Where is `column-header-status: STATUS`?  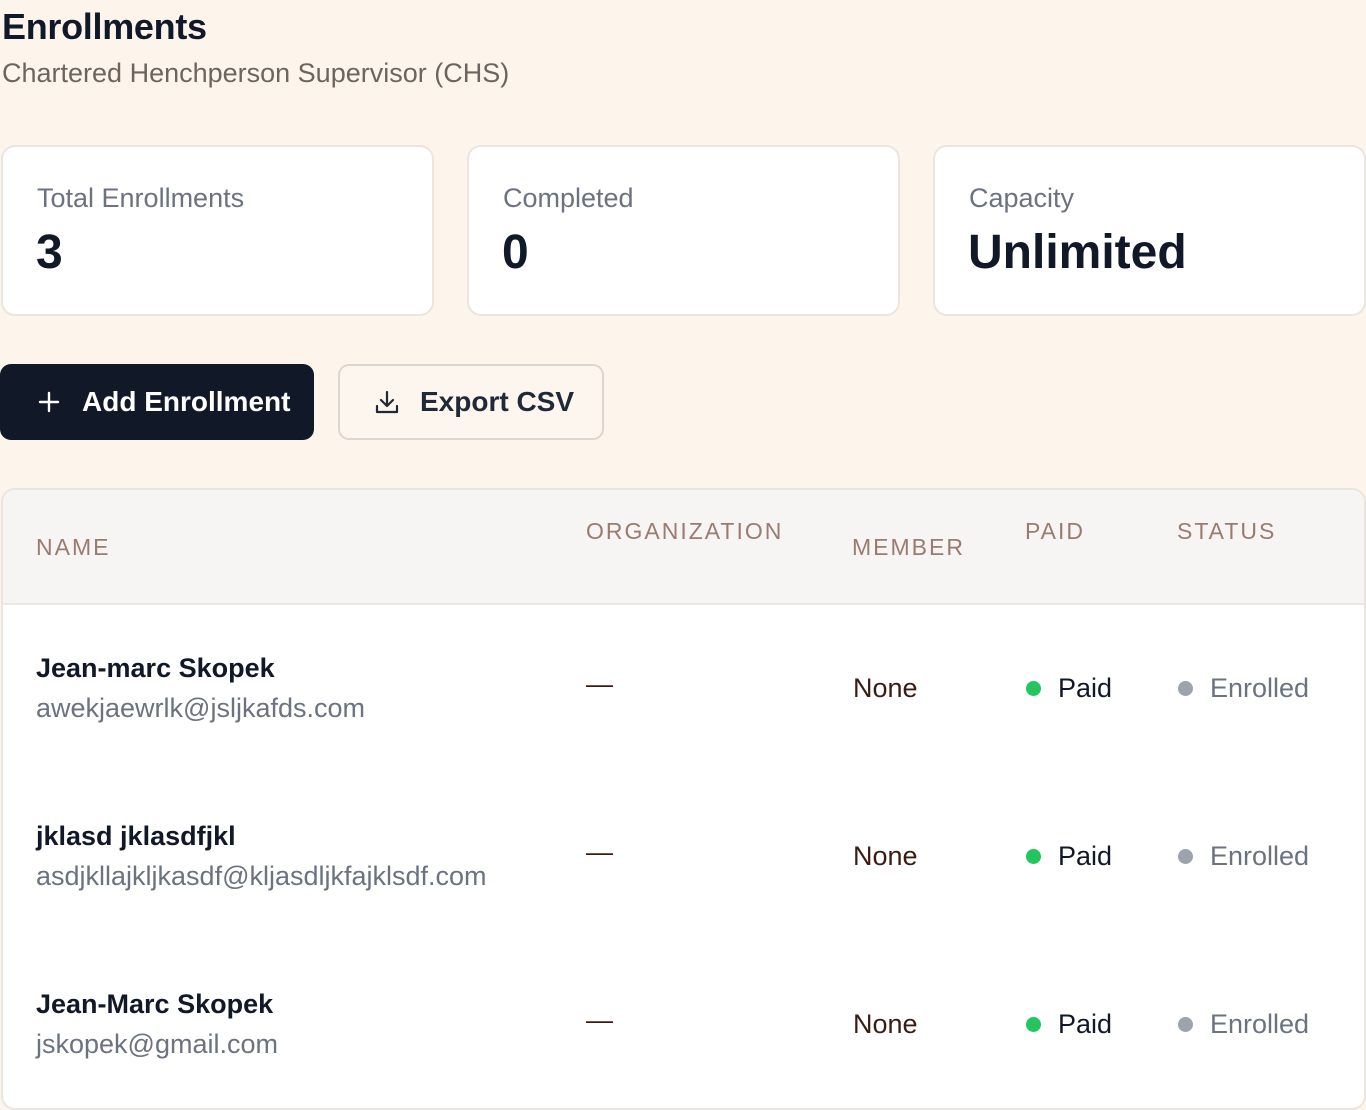 column-header-status: STATUS is located at coordinates (1226, 531).